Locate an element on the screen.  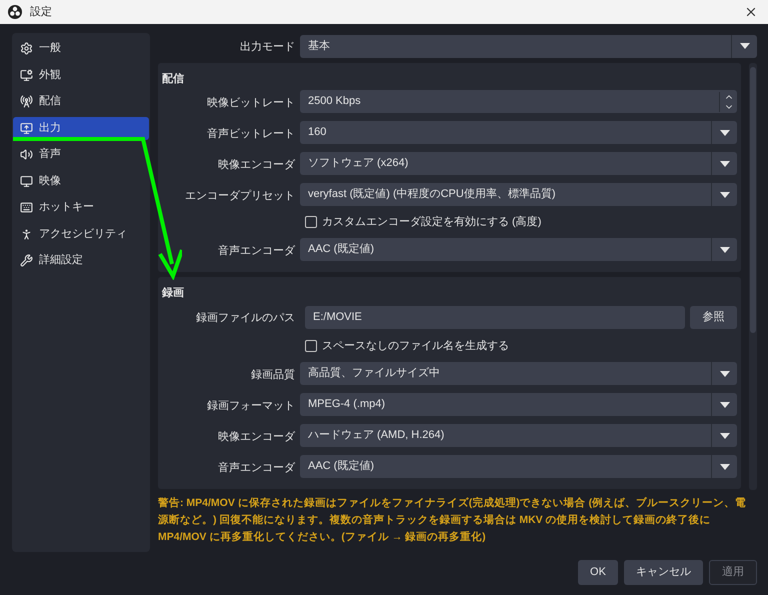
path-field: E:/MOVIE is located at coordinates (495, 317).